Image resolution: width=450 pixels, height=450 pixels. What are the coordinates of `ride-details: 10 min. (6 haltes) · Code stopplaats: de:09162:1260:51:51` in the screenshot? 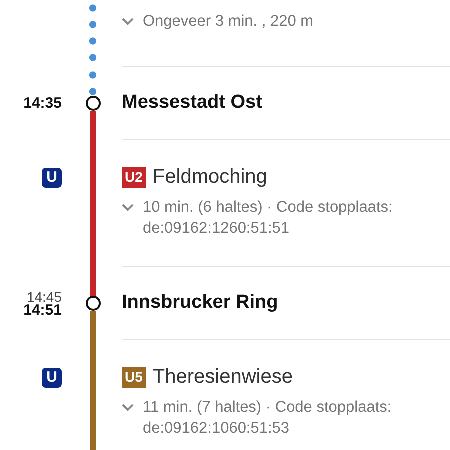 It's located at (289, 218).